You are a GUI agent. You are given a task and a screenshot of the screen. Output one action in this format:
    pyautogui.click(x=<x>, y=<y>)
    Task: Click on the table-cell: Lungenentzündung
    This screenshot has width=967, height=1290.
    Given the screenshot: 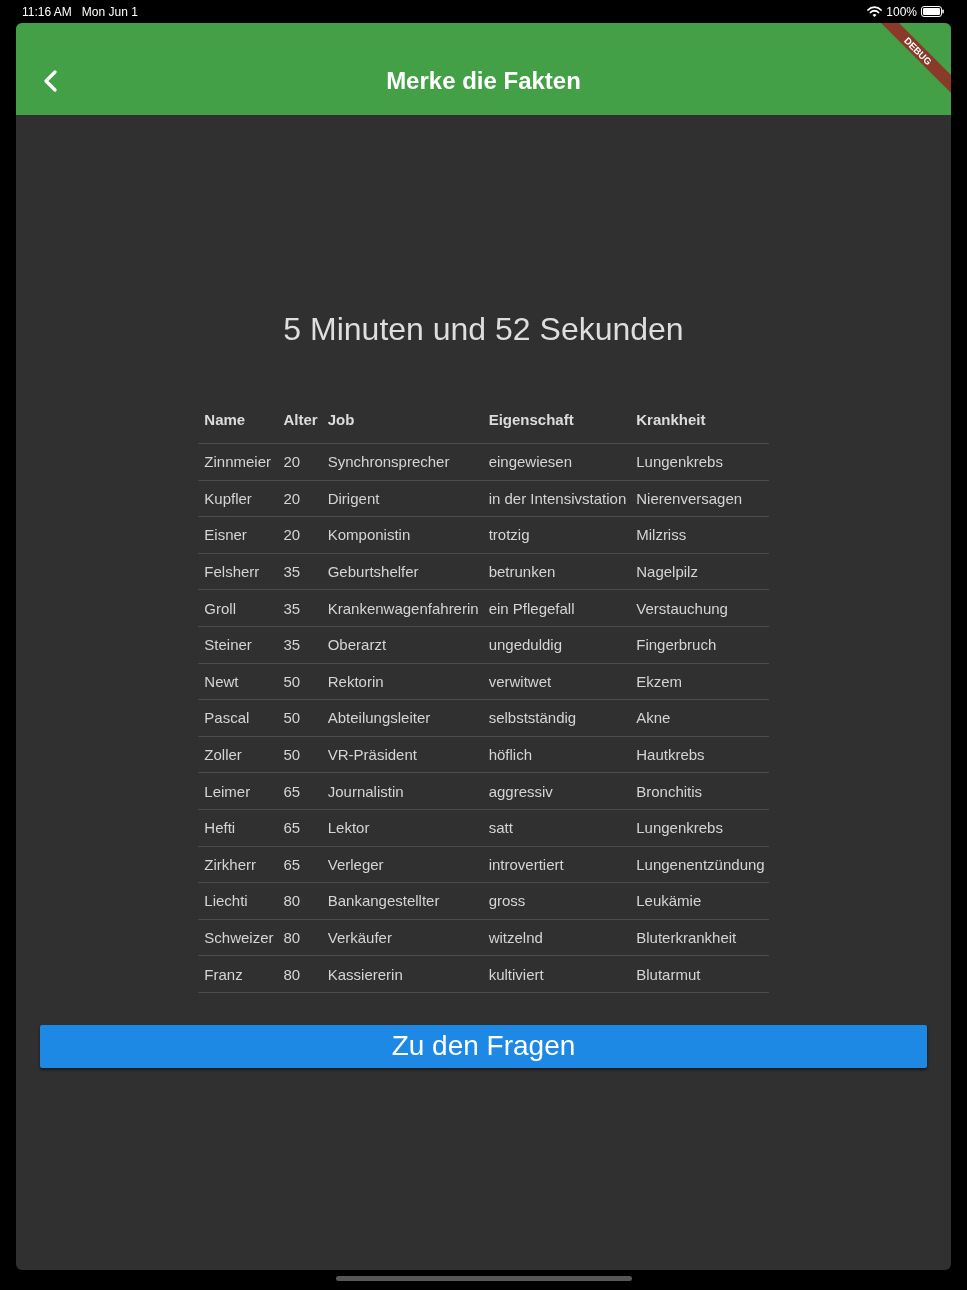 What is the action you would take?
    pyautogui.click(x=699, y=865)
    